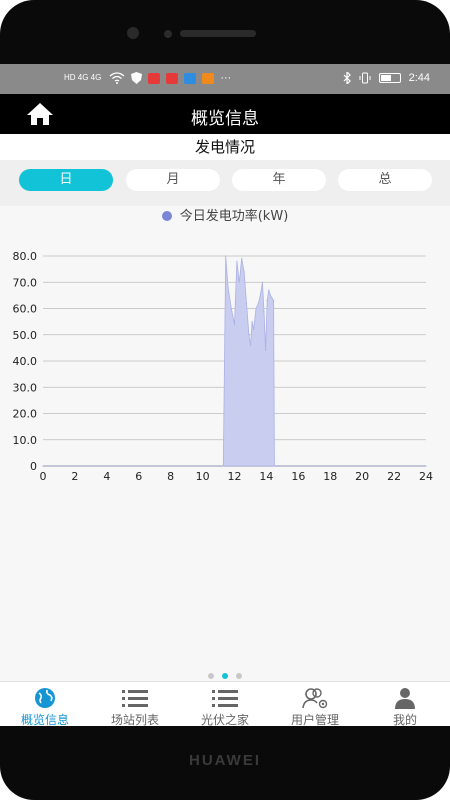 The height and width of the screenshot is (800, 450). I want to click on bluetooth-icon, so click(347, 78).